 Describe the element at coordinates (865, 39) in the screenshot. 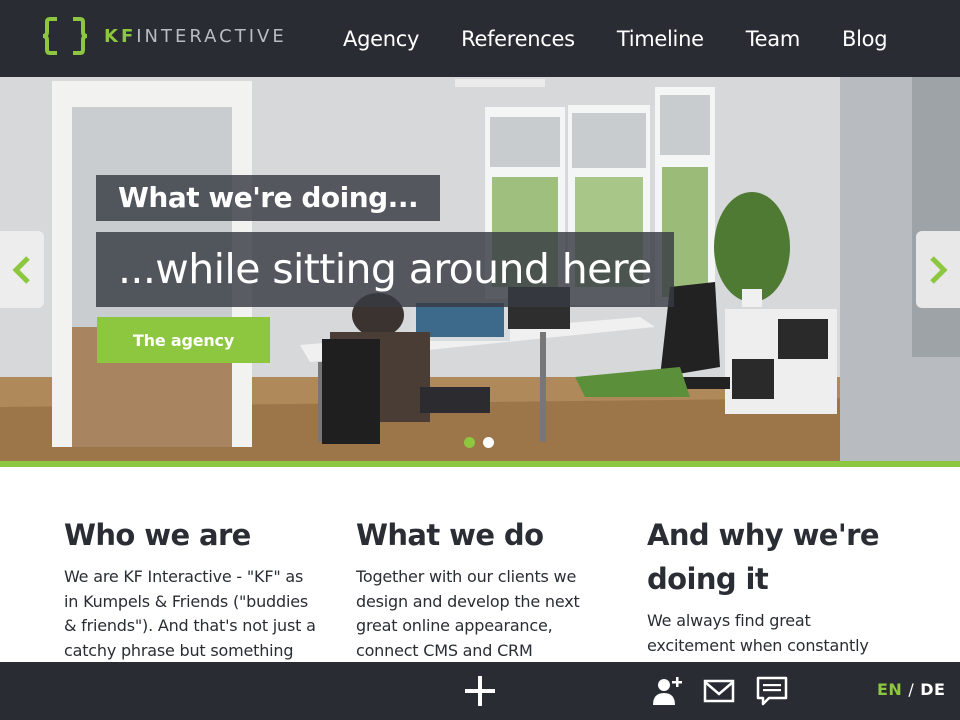

I see `nav-item-blog: Blog` at that location.